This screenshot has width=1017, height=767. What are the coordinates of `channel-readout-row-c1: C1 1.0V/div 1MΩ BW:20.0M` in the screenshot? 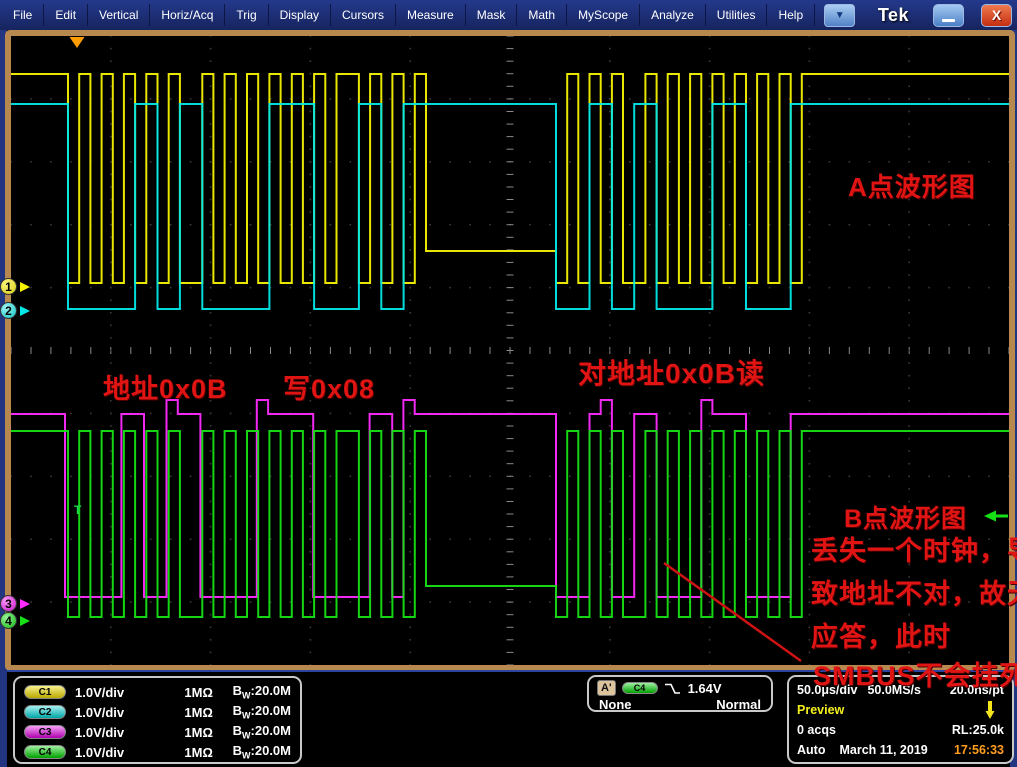 It's located at (157, 692).